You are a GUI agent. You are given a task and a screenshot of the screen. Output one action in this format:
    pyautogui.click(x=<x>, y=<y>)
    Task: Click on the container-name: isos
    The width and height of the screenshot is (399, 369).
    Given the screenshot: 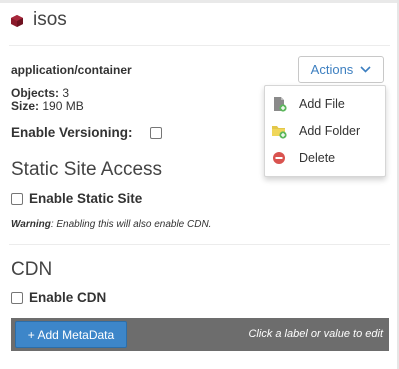 What is the action you would take?
    pyautogui.click(x=50, y=19)
    